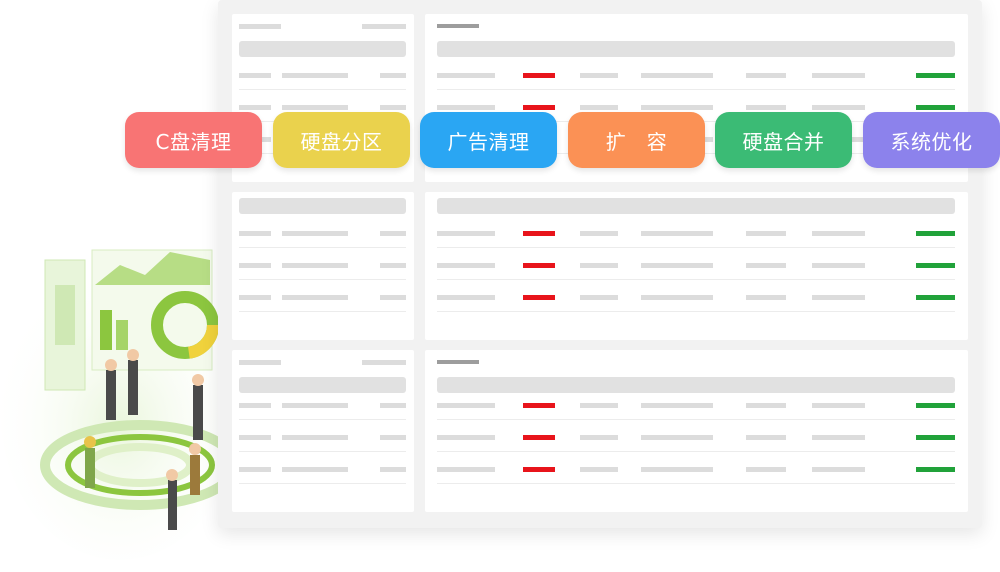 The image size is (1000, 572). What do you see at coordinates (636, 140) in the screenshot?
I see `expand-button: 扩 容` at bounding box center [636, 140].